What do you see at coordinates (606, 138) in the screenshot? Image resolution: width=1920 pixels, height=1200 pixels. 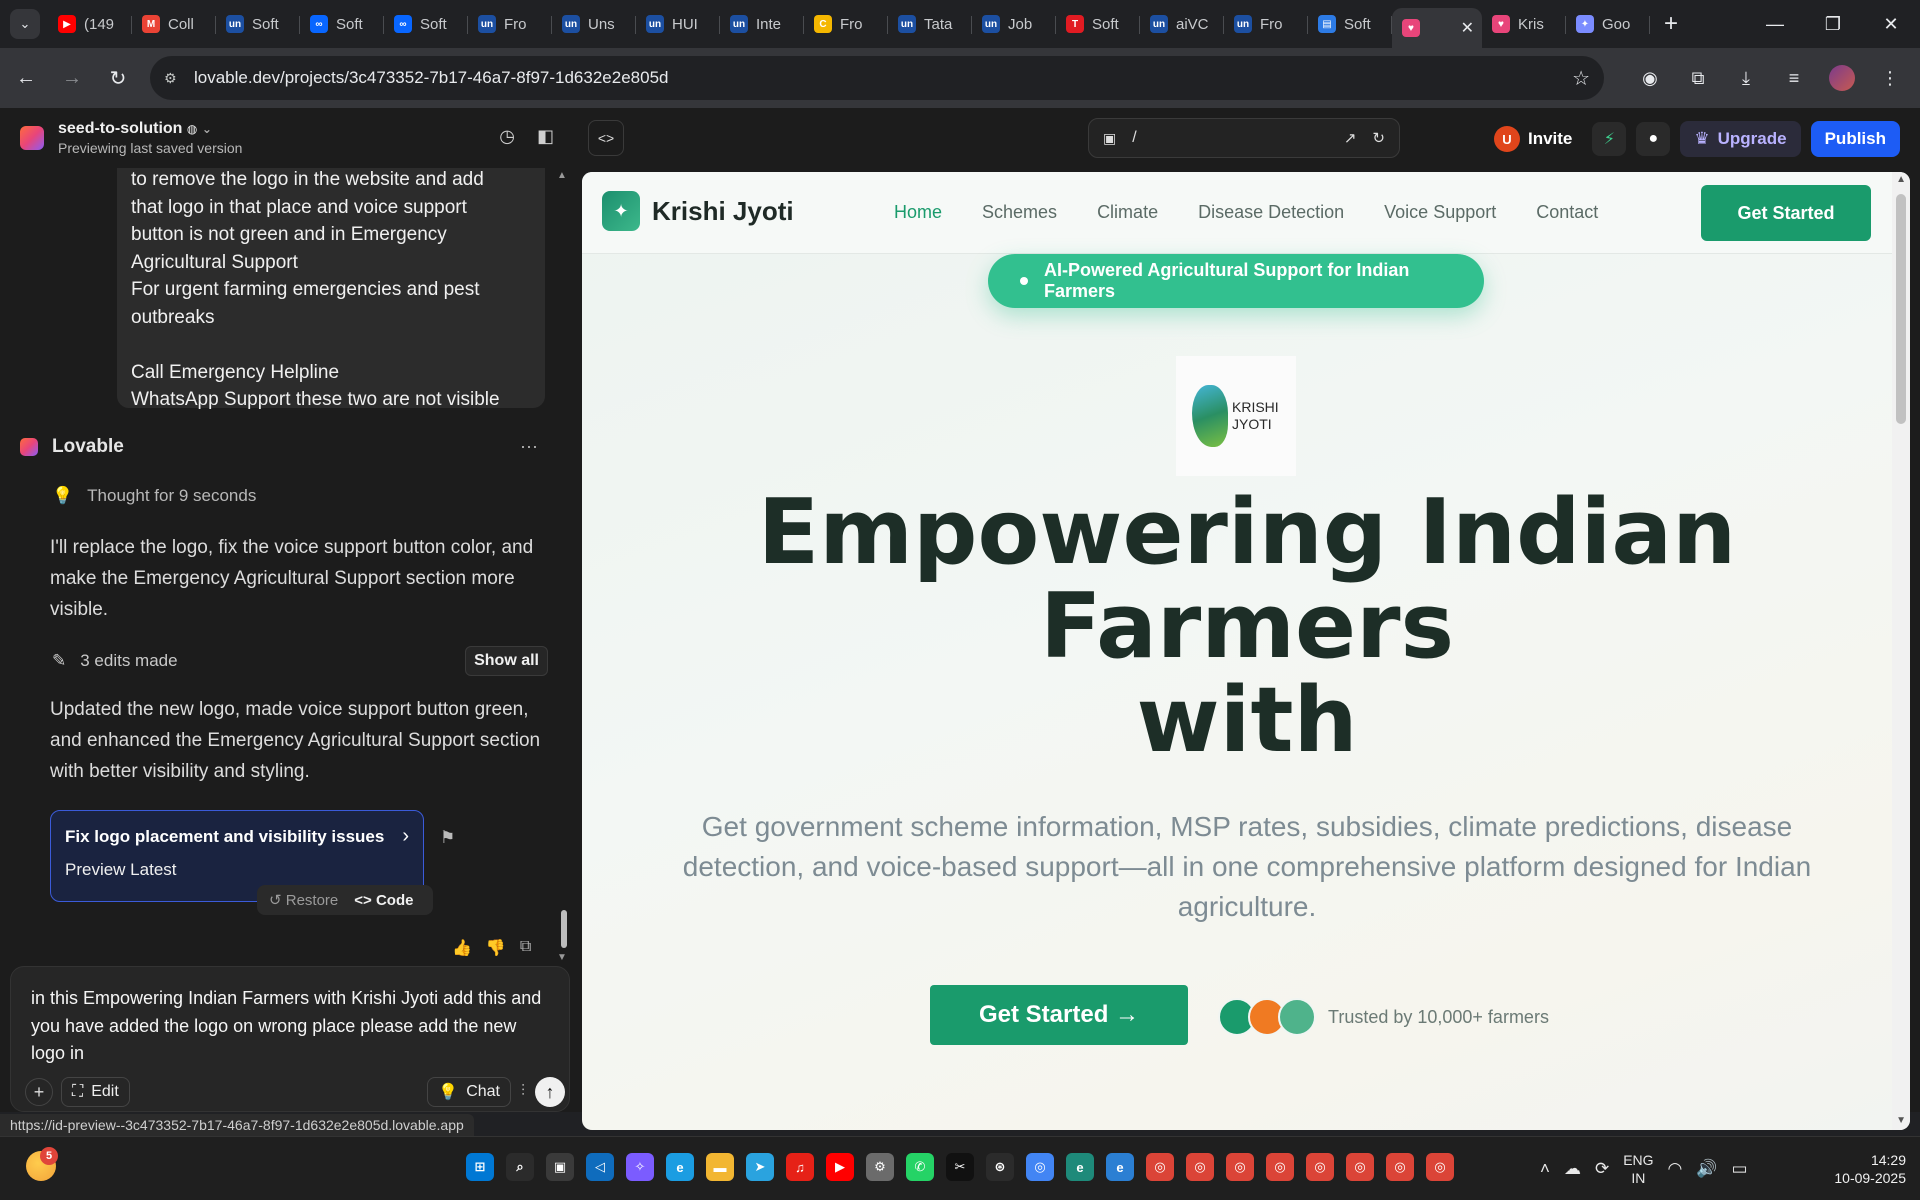 I see `code-view-button: <>` at bounding box center [606, 138].